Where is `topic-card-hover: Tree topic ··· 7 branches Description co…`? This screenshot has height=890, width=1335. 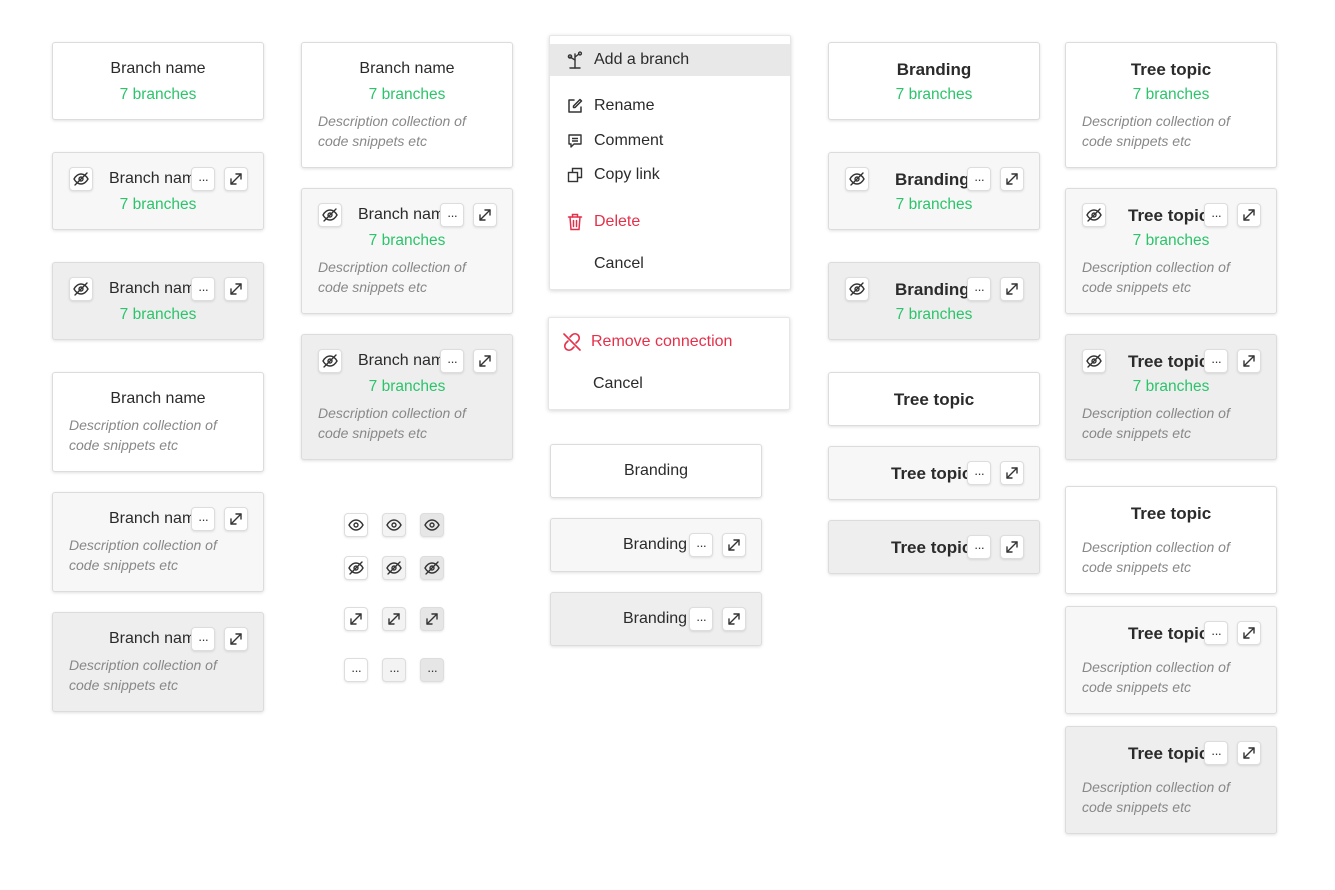
topic-card-hover: Tree topic ··· 7 branches Description co… is located at coordinates (1171, 251).